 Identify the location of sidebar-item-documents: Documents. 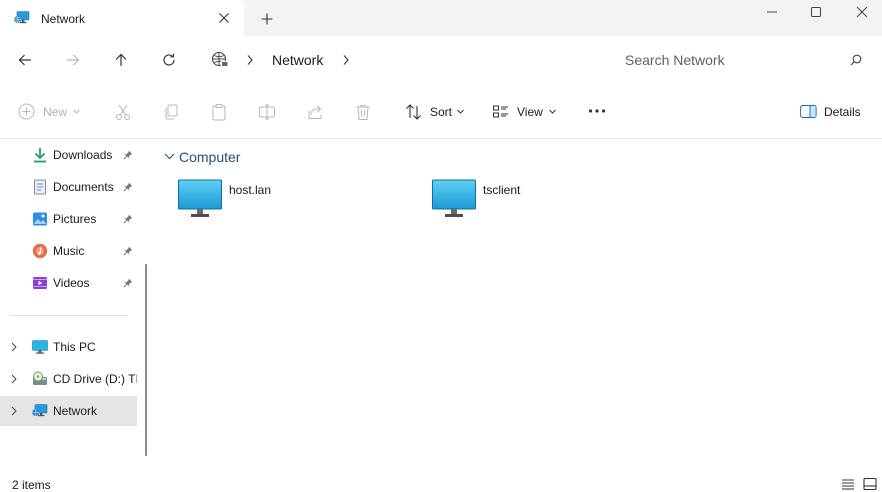
(68, 187).